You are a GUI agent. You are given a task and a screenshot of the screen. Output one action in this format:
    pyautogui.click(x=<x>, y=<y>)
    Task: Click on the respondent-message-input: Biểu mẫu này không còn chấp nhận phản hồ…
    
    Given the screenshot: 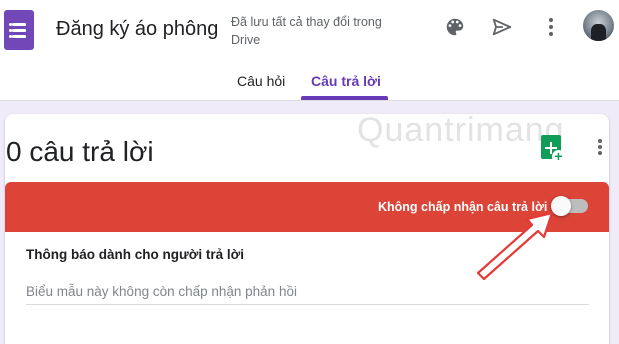 What is the action you would take?
    pyautogui.click(x=161, y=291)
    